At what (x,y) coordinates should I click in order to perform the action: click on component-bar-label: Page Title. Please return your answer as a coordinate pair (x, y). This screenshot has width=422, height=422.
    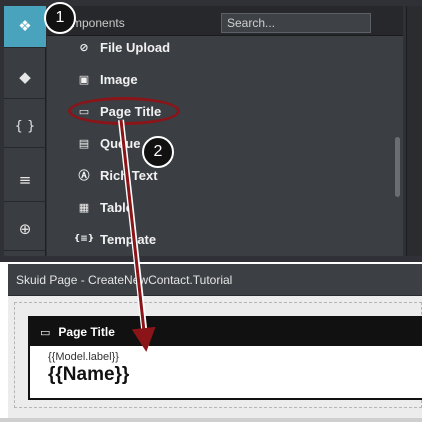
    Looking at the image, I should click on (86, 332).